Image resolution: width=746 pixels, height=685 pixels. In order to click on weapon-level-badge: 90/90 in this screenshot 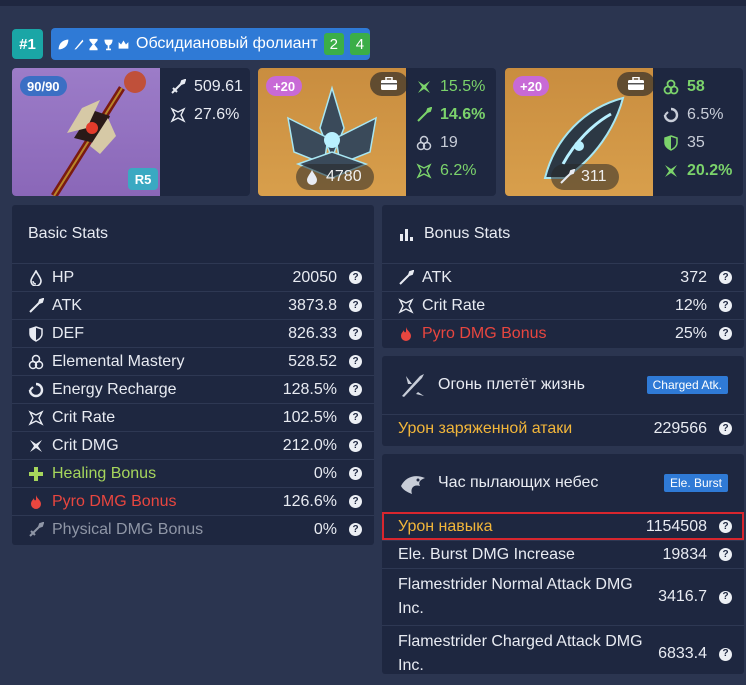, I will do `click(43, 86)`.